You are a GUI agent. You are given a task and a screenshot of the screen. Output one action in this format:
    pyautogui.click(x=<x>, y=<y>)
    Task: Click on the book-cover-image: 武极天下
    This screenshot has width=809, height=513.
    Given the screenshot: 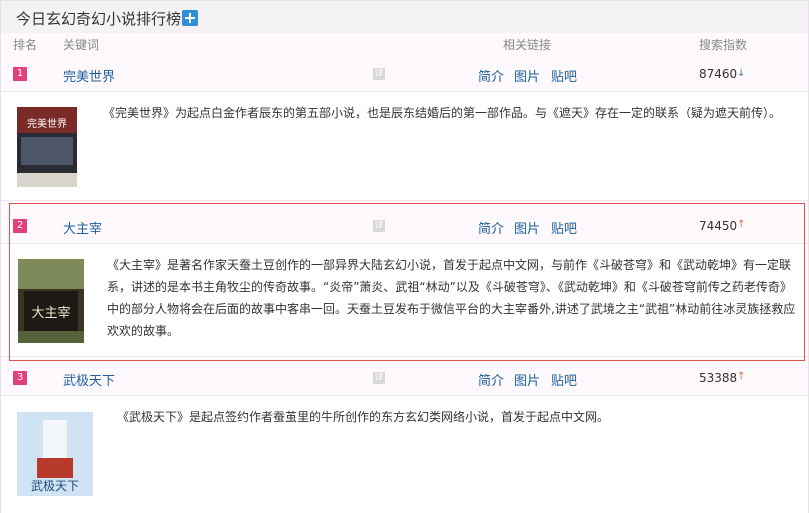 What is the action you would take?
    pyautogui.click(x=55, y=454)
    